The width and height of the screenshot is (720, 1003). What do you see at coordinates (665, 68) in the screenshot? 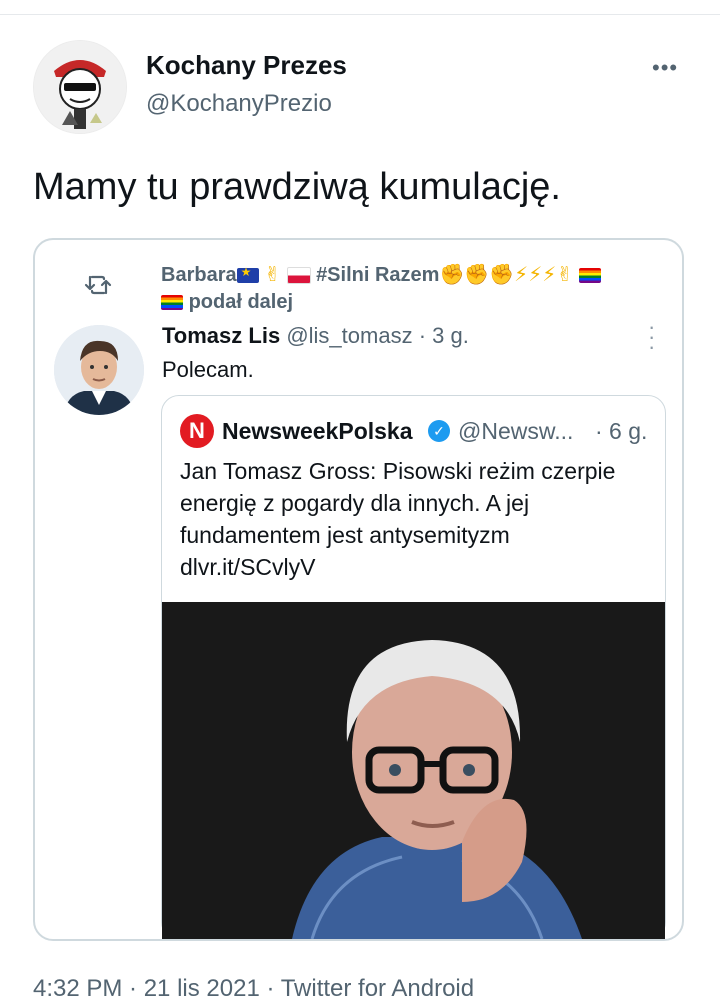
I see `more-options-icon: •••` at bounding box center [665, 68].